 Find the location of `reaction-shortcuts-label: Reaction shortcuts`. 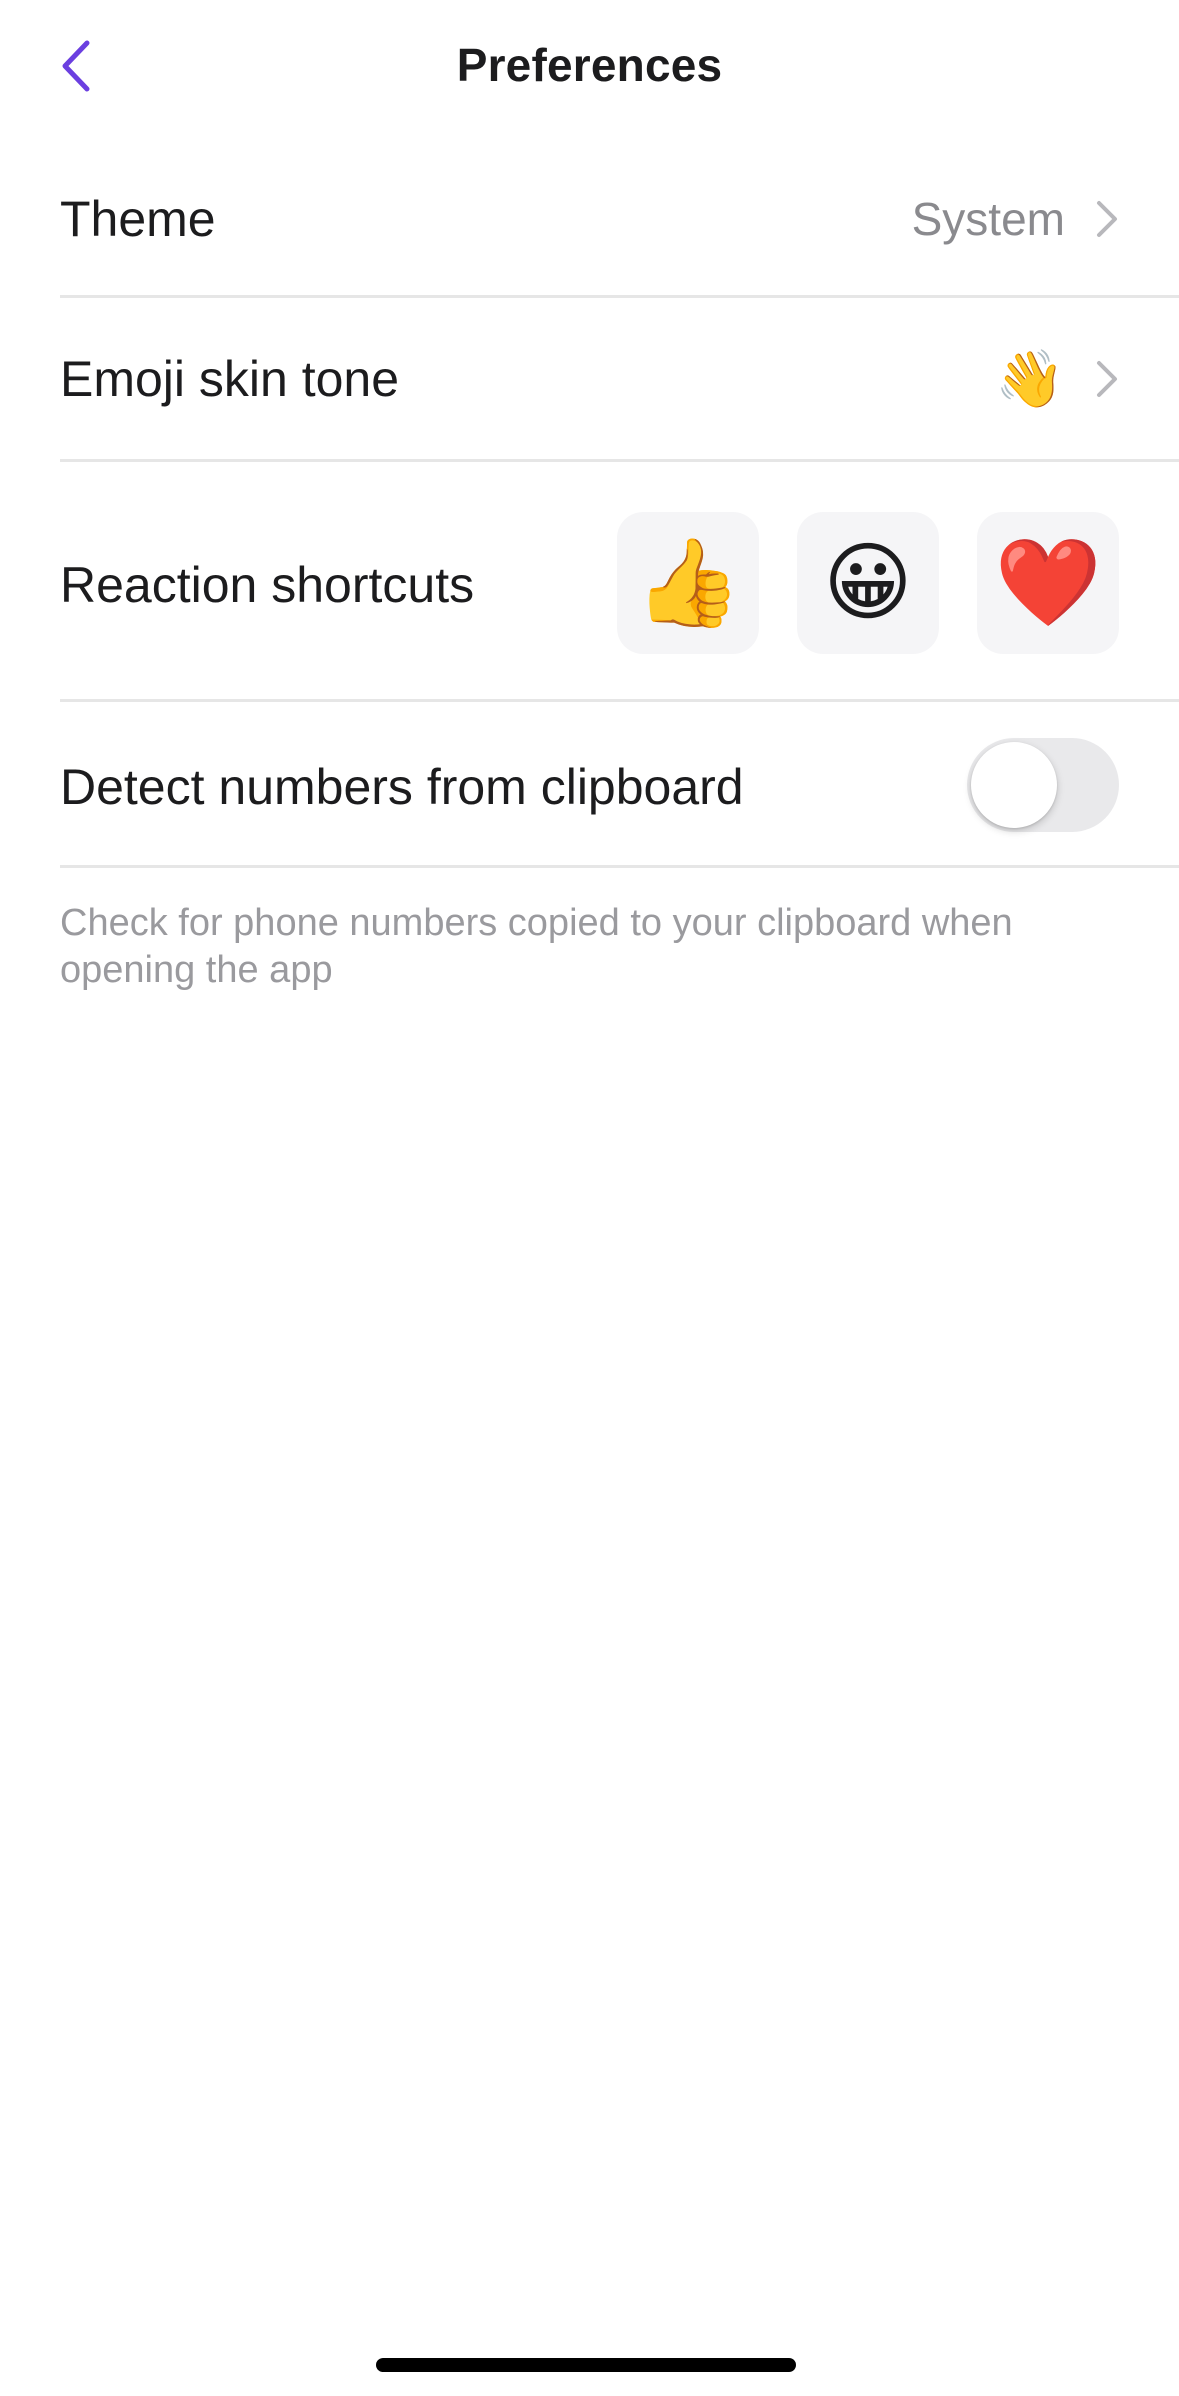

reaction-shortcuts-label: Reaction shortcuts is located at coordinates (267, 585).